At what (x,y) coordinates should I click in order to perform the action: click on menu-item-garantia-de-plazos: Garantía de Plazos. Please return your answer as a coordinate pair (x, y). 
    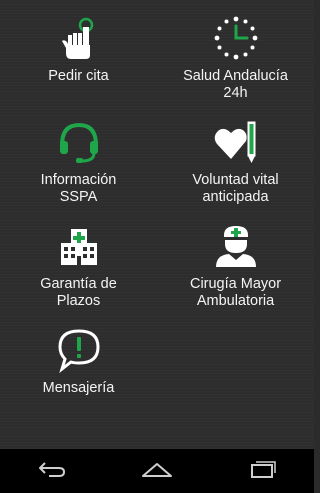
    Looking at the image, I should click on (78, 260).